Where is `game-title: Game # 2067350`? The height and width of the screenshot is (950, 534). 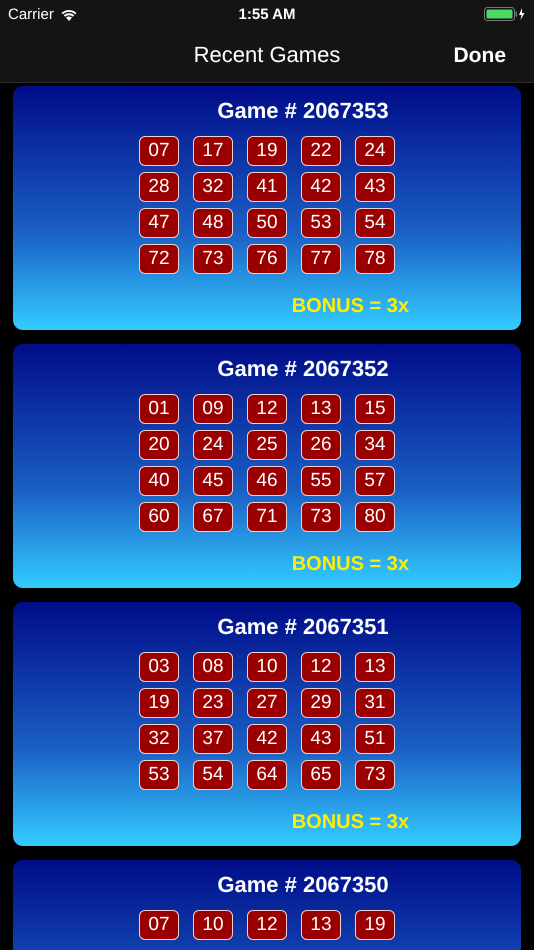 game-title: Game # 2067350 is located at coordinates (303, 885).